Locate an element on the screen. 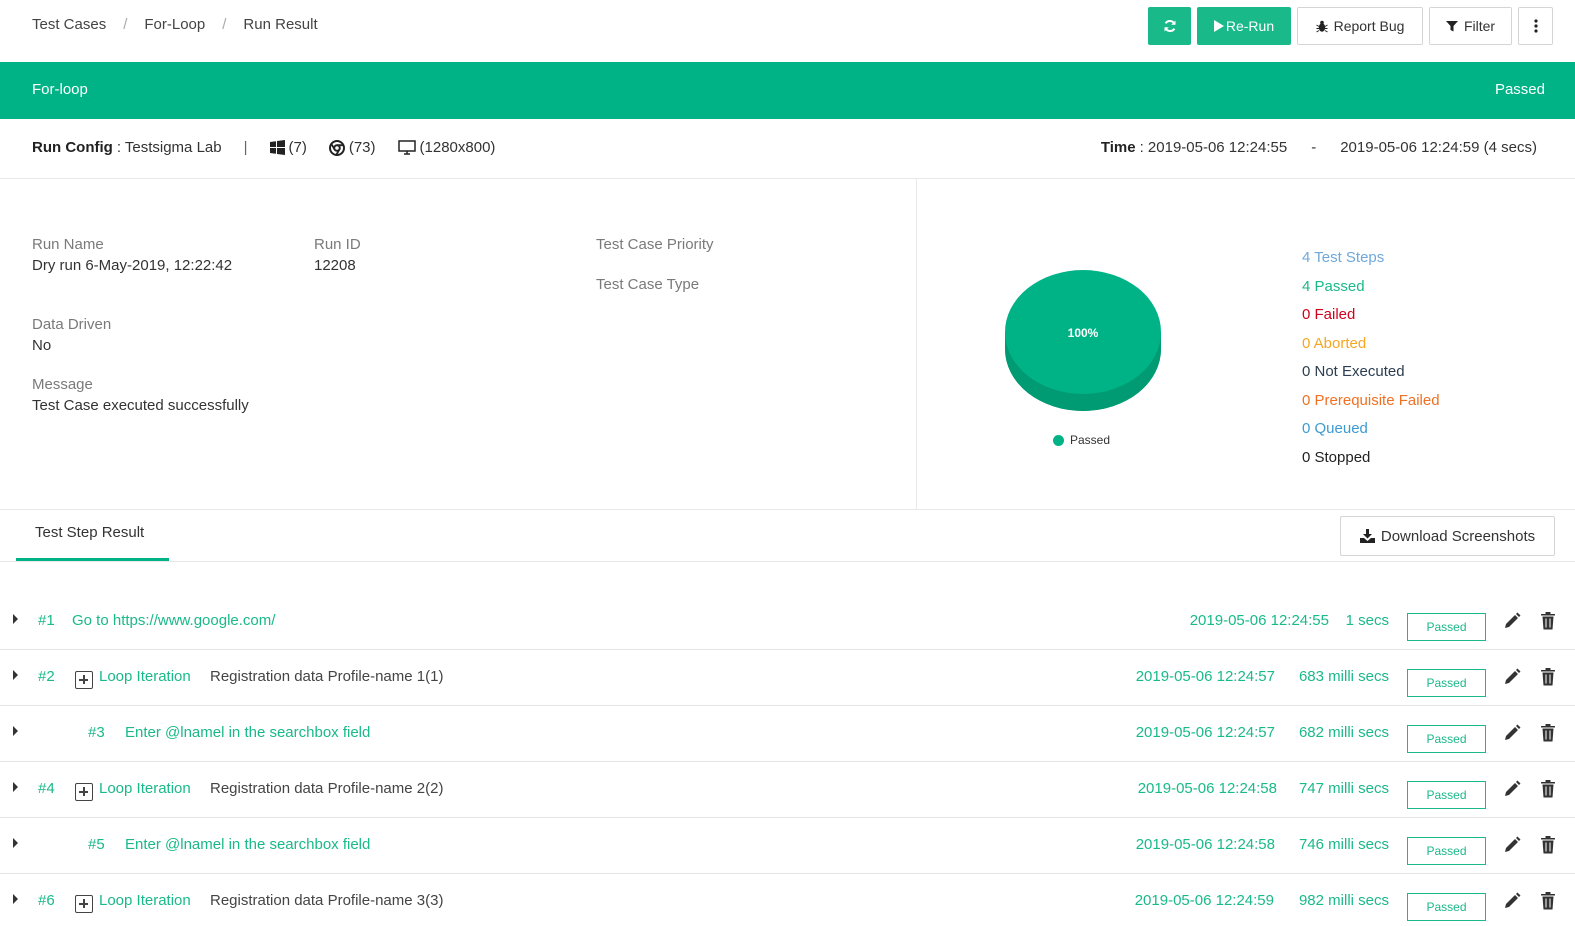 This screenshot has width=1575, height=926. step-timestamp: 2019-05-06 12:24:58 is located at coordinates (1207, 788).